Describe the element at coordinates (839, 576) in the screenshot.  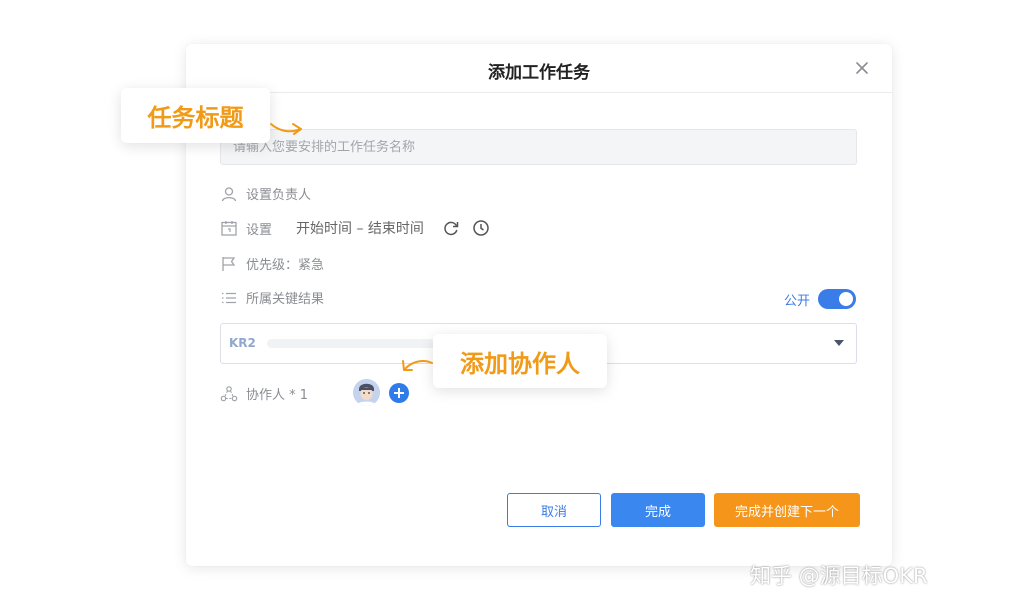
I see `watermark: 知乎 @源目标OKR` at that location.